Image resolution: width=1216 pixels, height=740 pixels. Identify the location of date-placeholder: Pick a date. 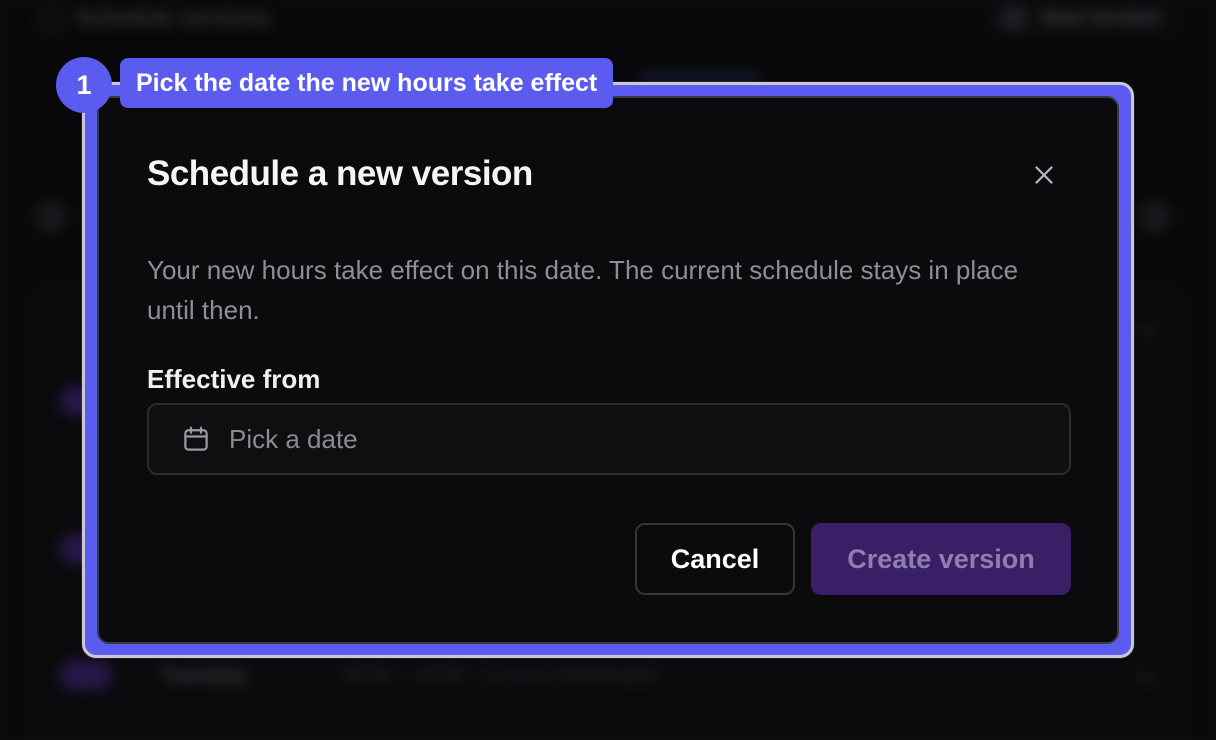
(293, 438).